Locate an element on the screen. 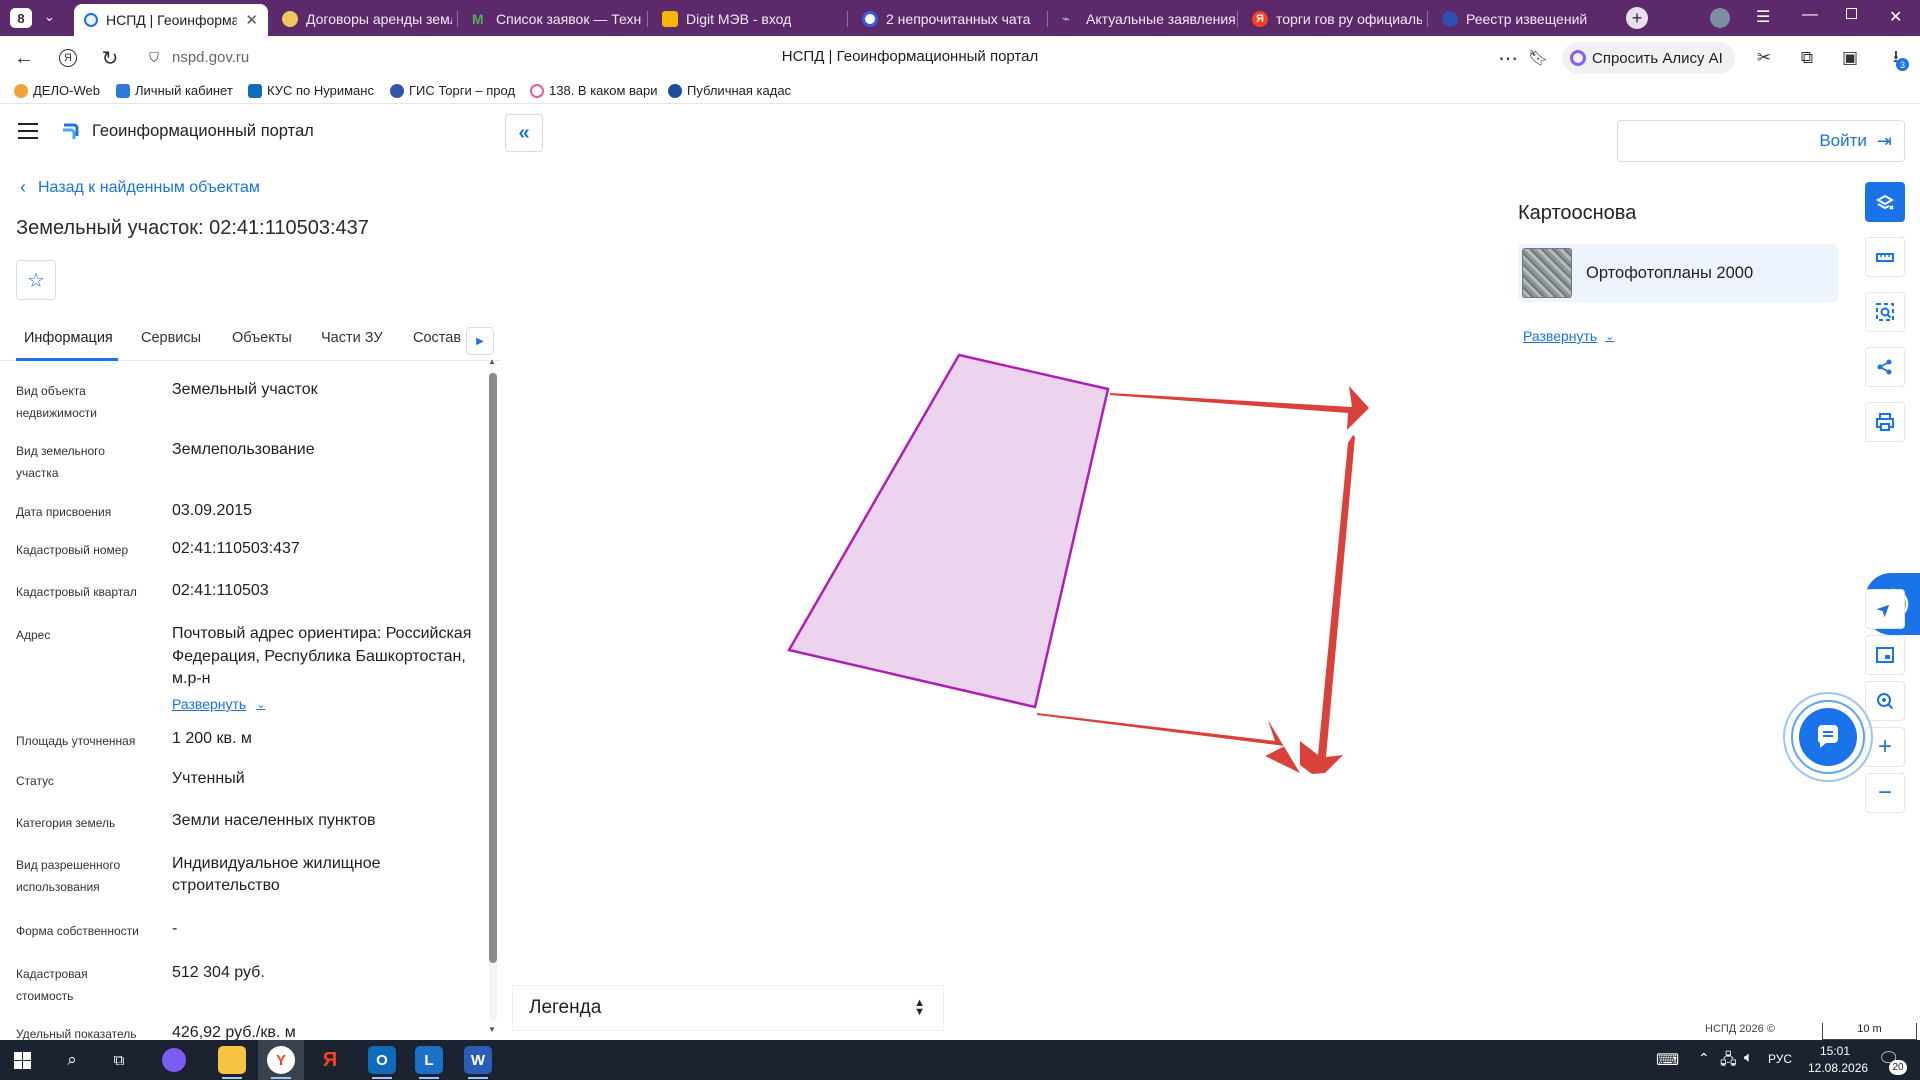 The height and width of the screenshot is (1080, 1920). yandex-logo-icon: Я is located at coordinates (68, 58).